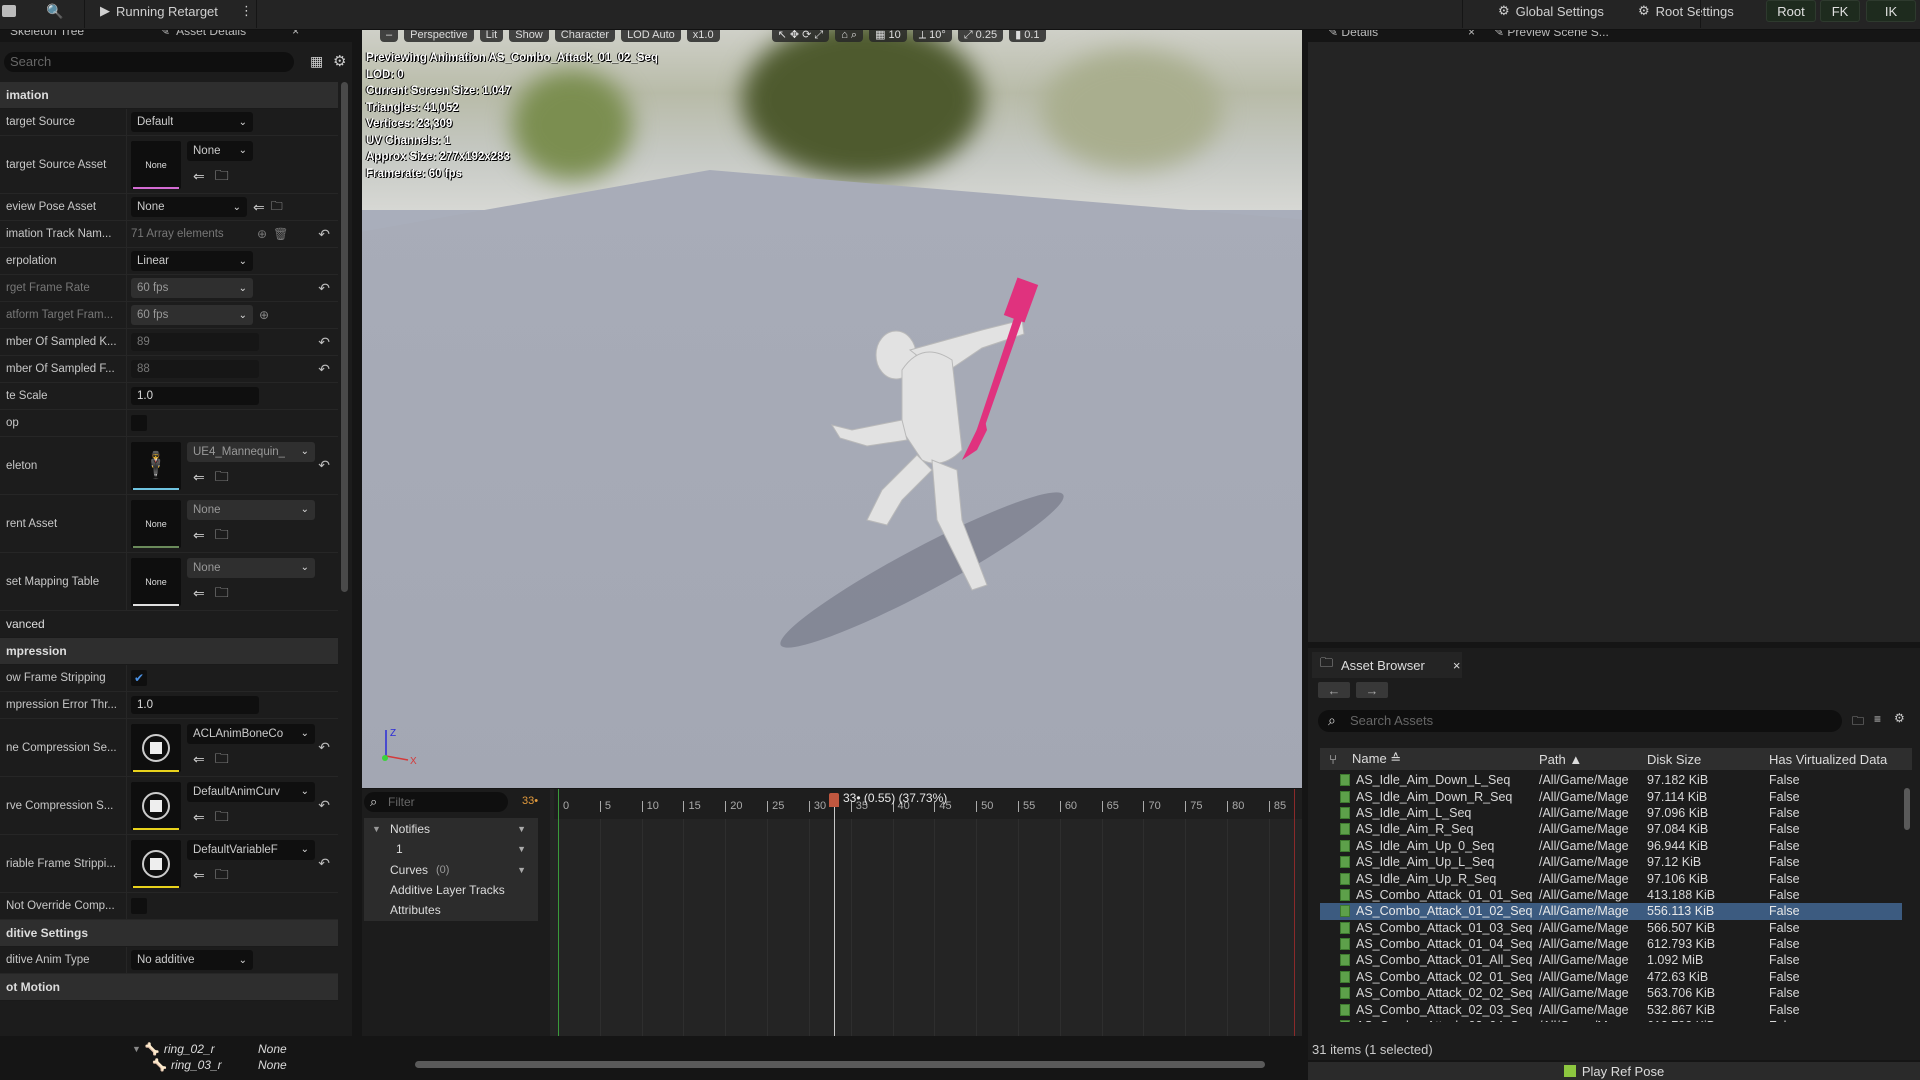  I want to click on column-path: Path ▲, so click(1593, 759).